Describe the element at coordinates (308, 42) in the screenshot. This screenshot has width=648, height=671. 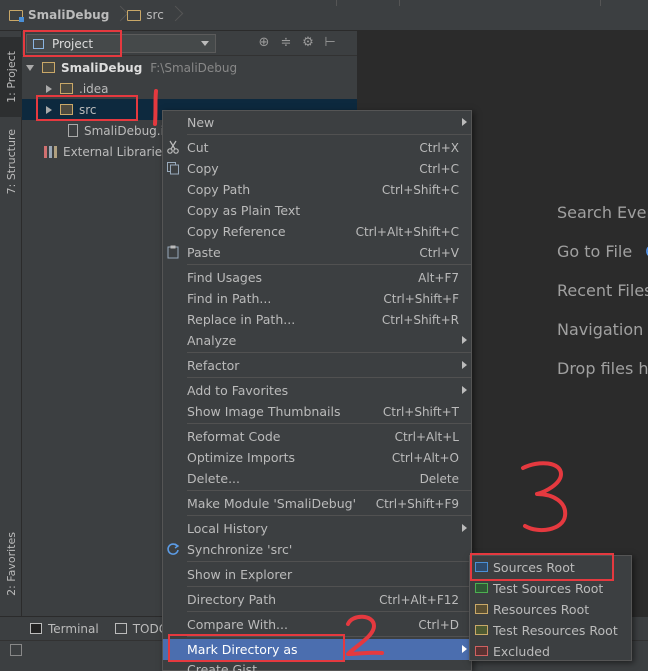
I see `gear-icon: ⚙` at that location.